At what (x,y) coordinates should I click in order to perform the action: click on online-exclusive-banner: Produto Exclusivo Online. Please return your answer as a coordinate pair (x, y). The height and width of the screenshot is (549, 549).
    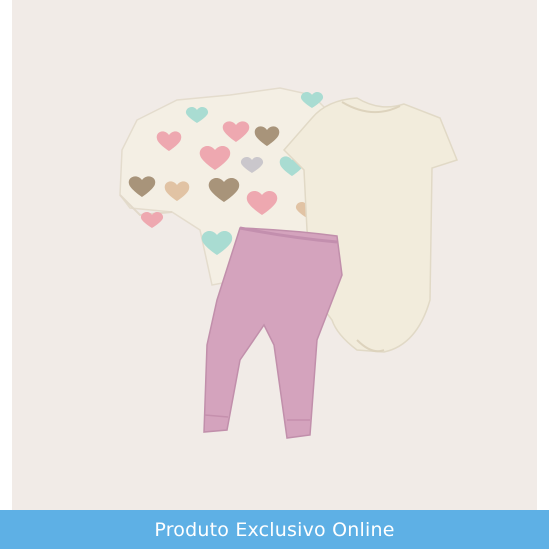
    Looking at the image, I should click on (274, 529).